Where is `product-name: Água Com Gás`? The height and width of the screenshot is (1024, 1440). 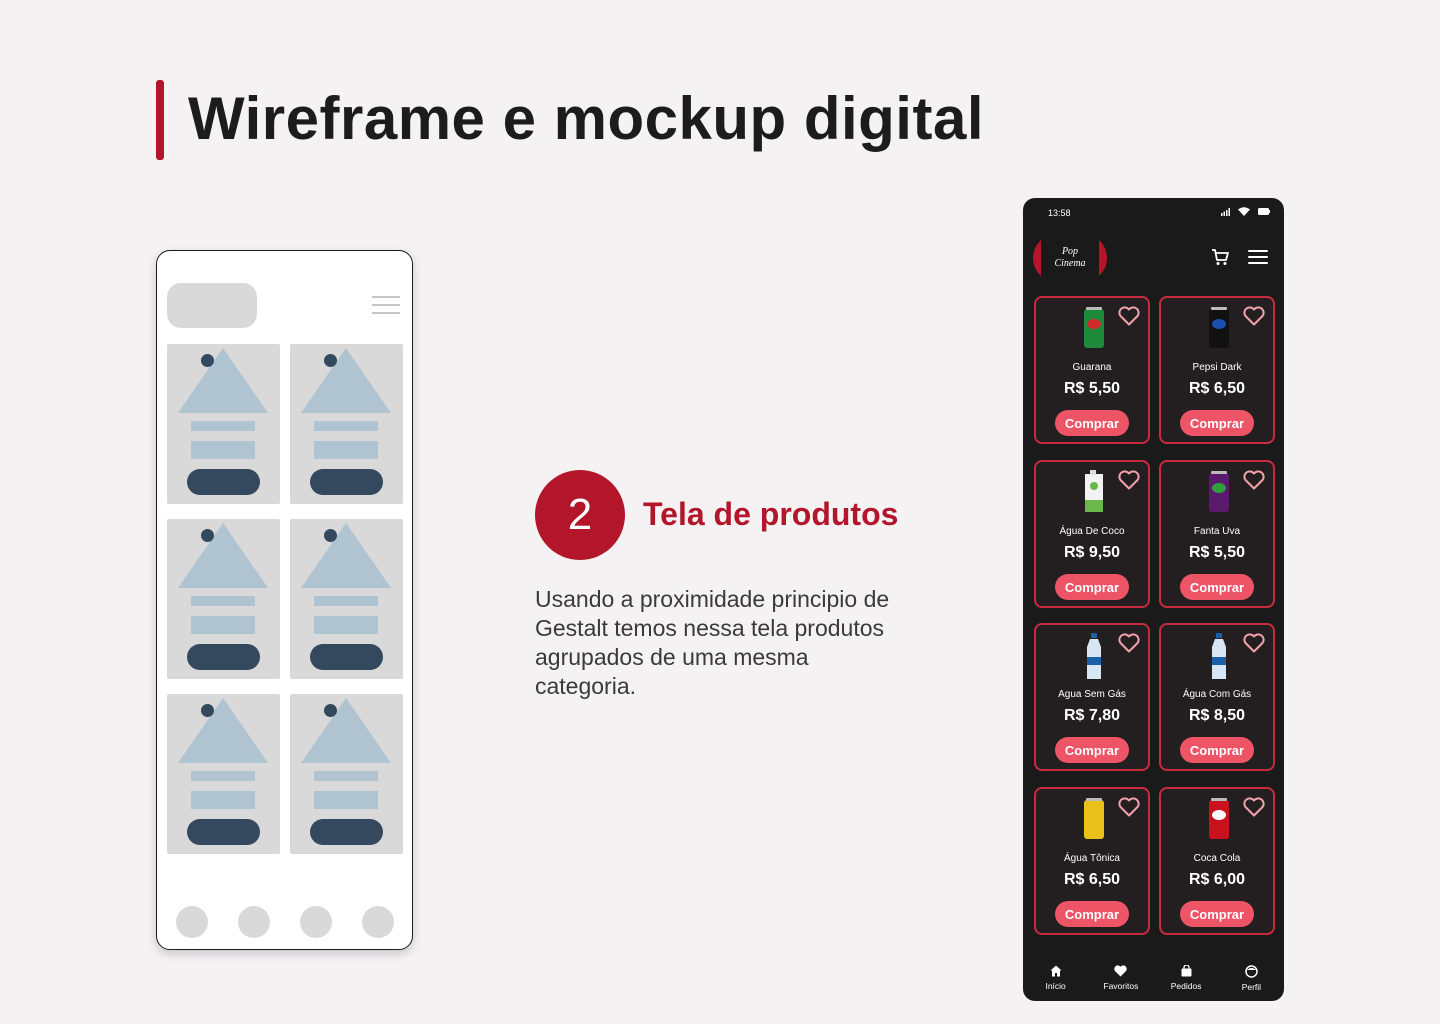 product-name: Água Com Gás is located at coordinates (1217, 694).